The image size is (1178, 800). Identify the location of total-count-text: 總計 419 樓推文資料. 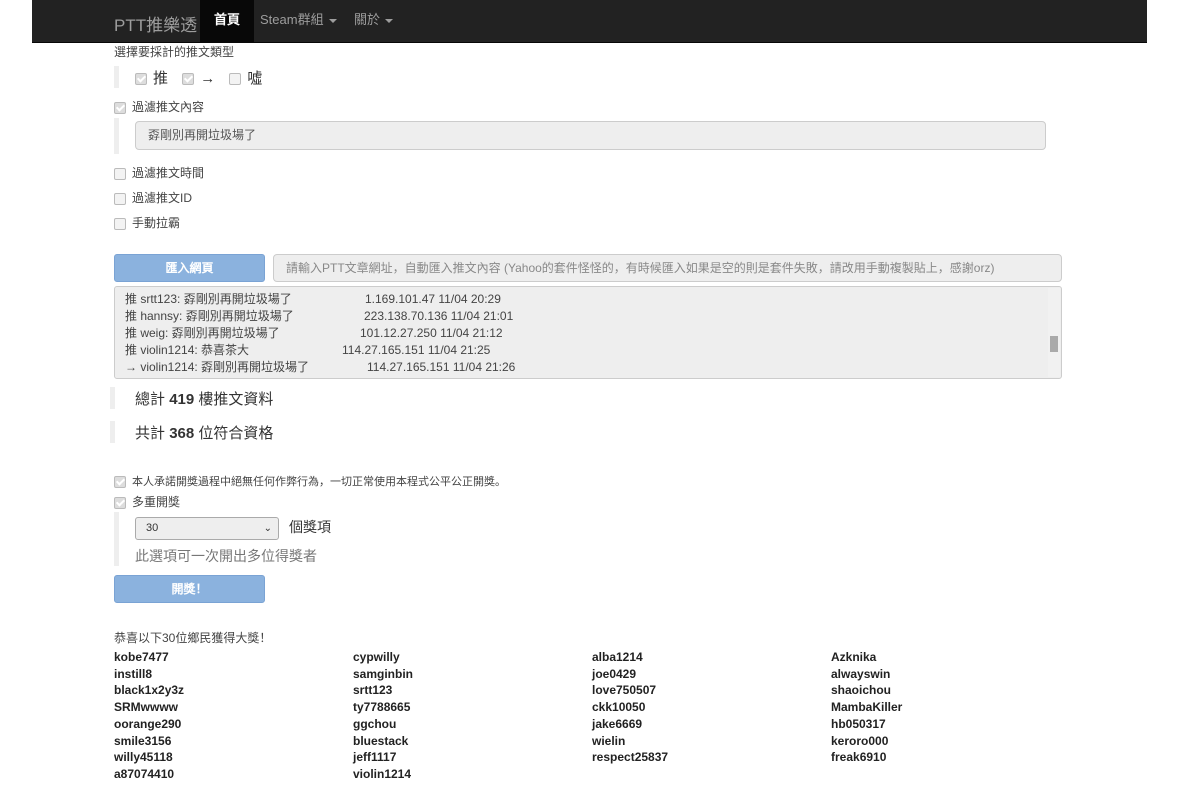
(204, 398).